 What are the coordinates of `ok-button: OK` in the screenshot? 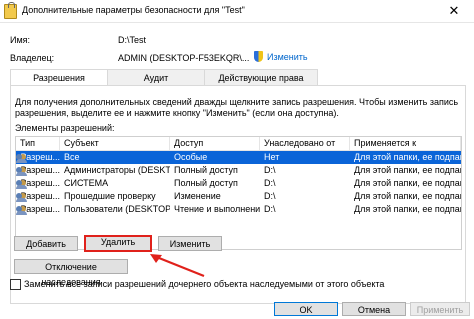 It's located at (306, 309).